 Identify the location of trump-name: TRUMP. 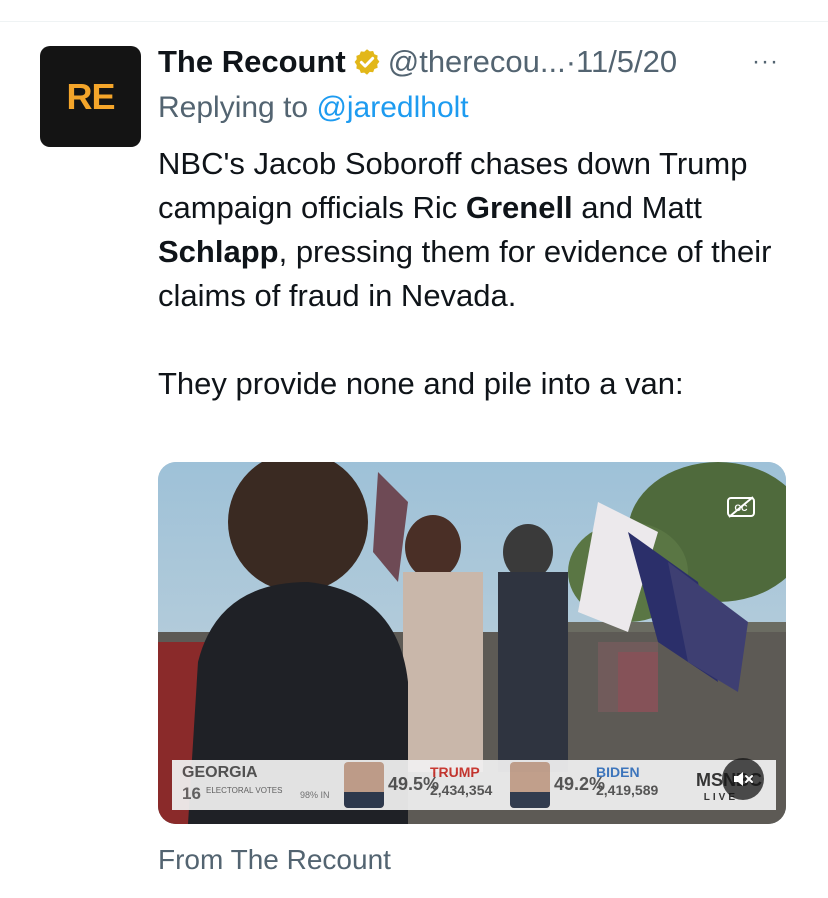
(455, 772).